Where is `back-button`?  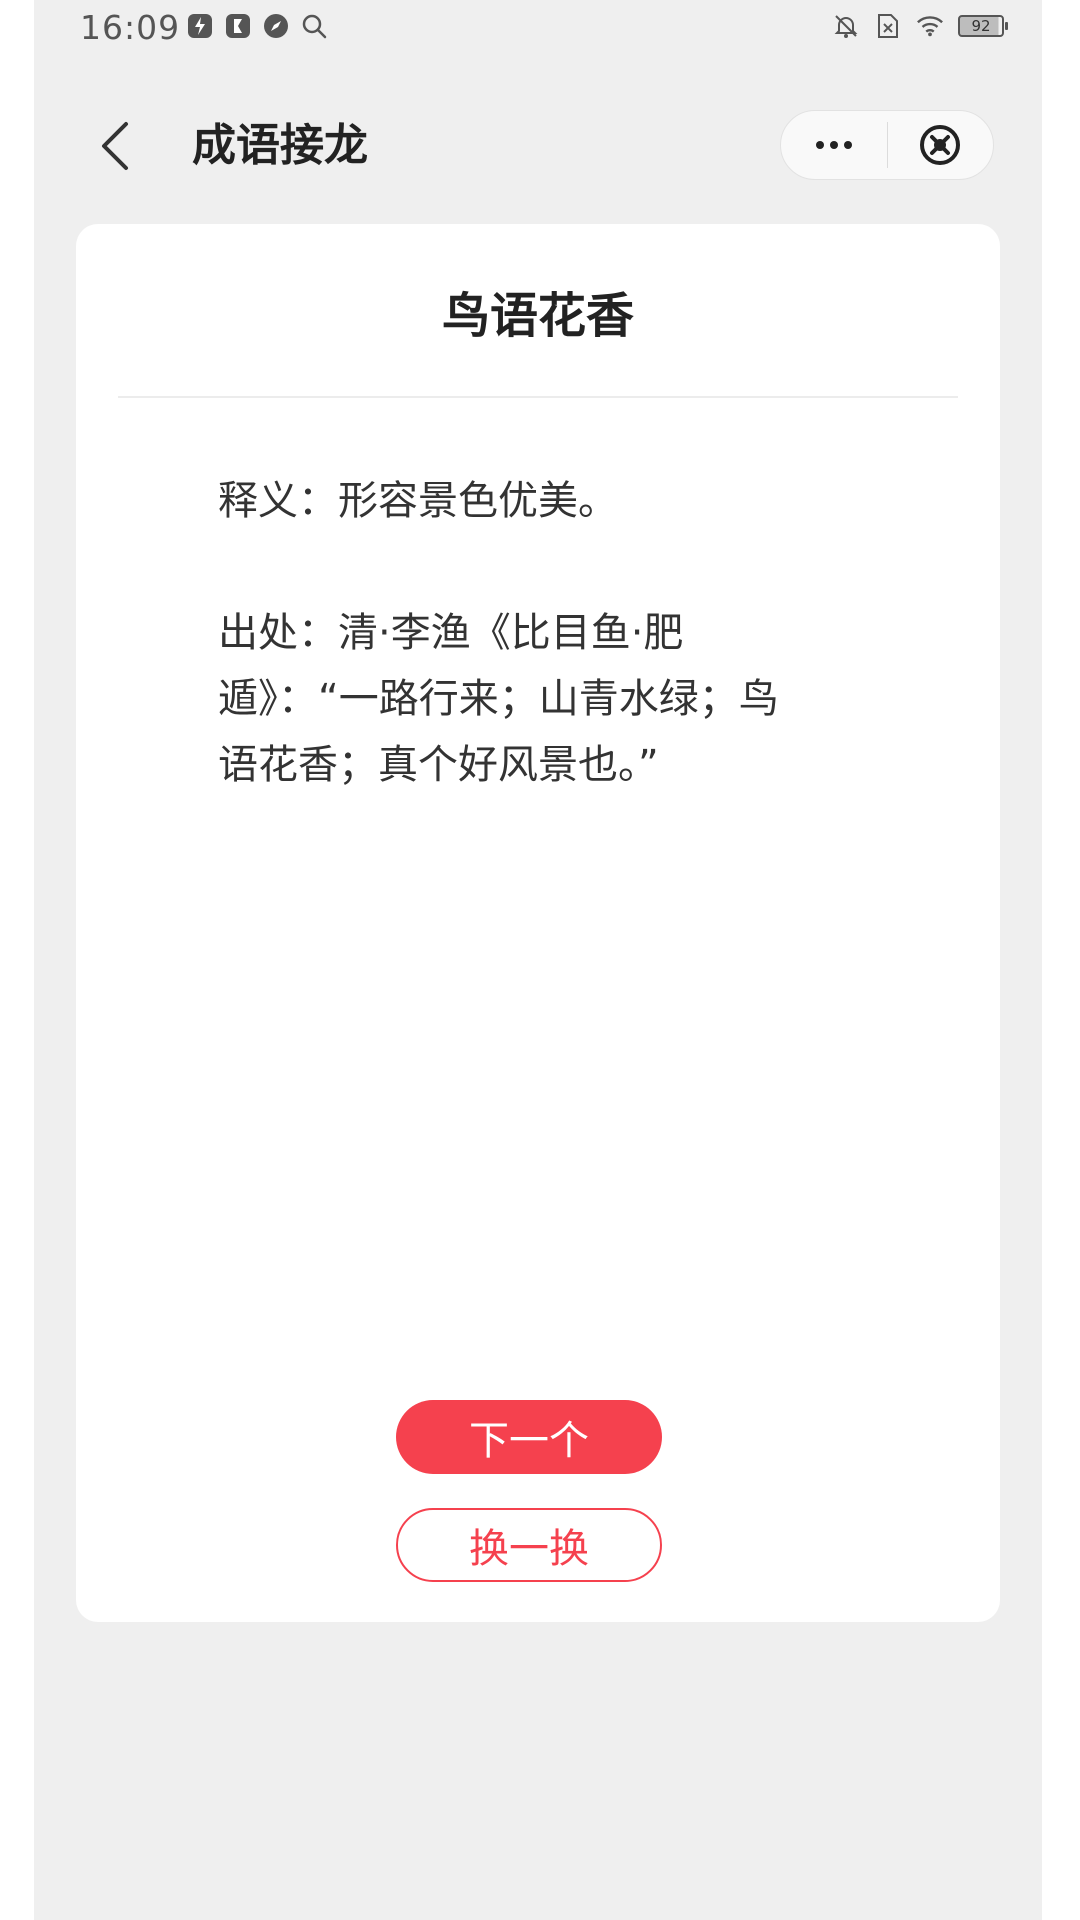
back-button is located at coordinates (114, 146).